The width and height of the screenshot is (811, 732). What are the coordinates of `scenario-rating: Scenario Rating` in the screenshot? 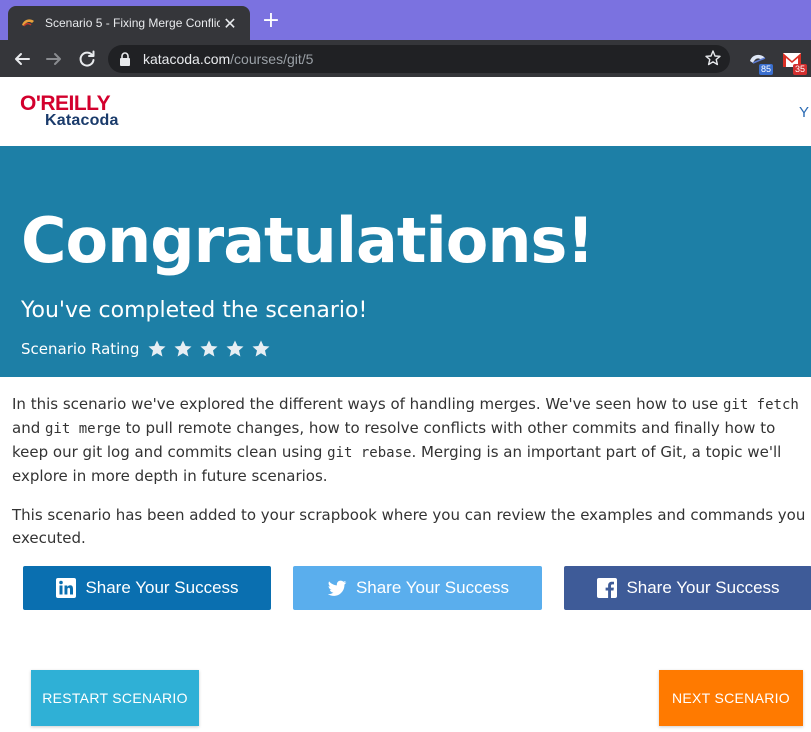 It's located at (149, 349).